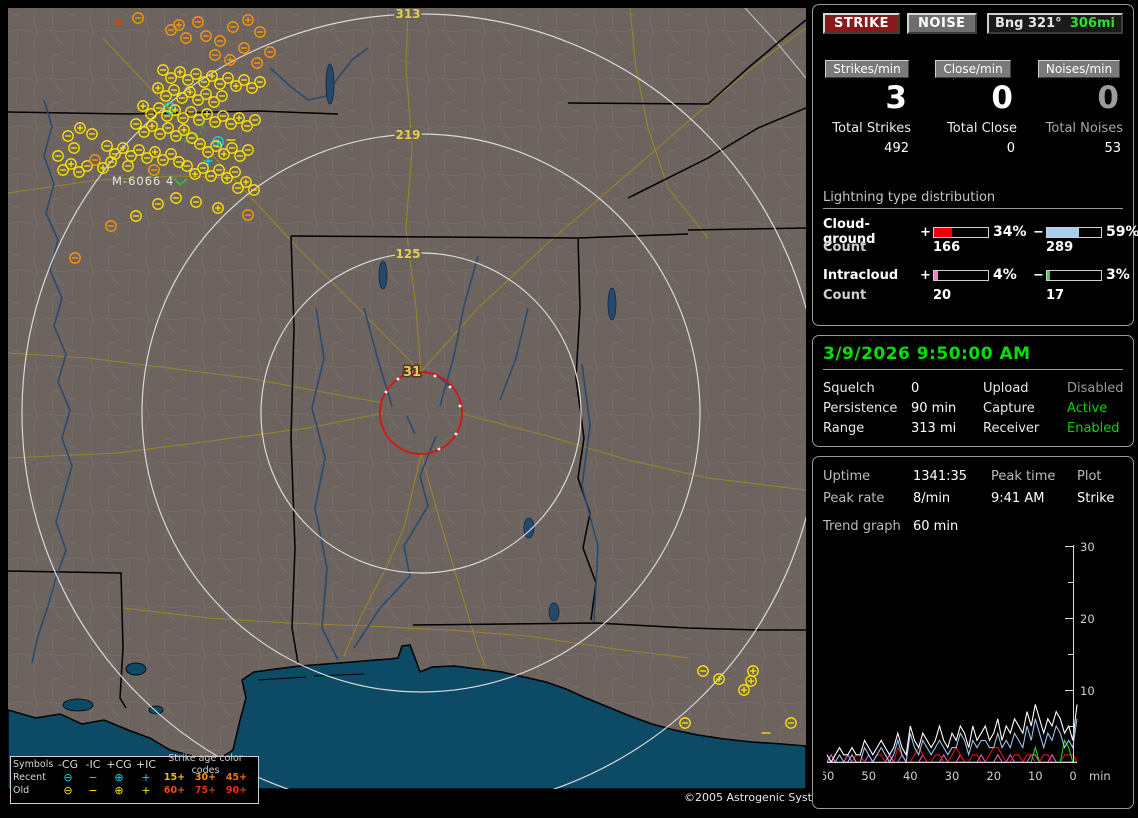 The width and height of the screenshot is (1138, 818). What do you see at coordinates (93, 790) in the screenshot?
I see `old-ic-minus-icon: −` at bounding box center [93, 790].